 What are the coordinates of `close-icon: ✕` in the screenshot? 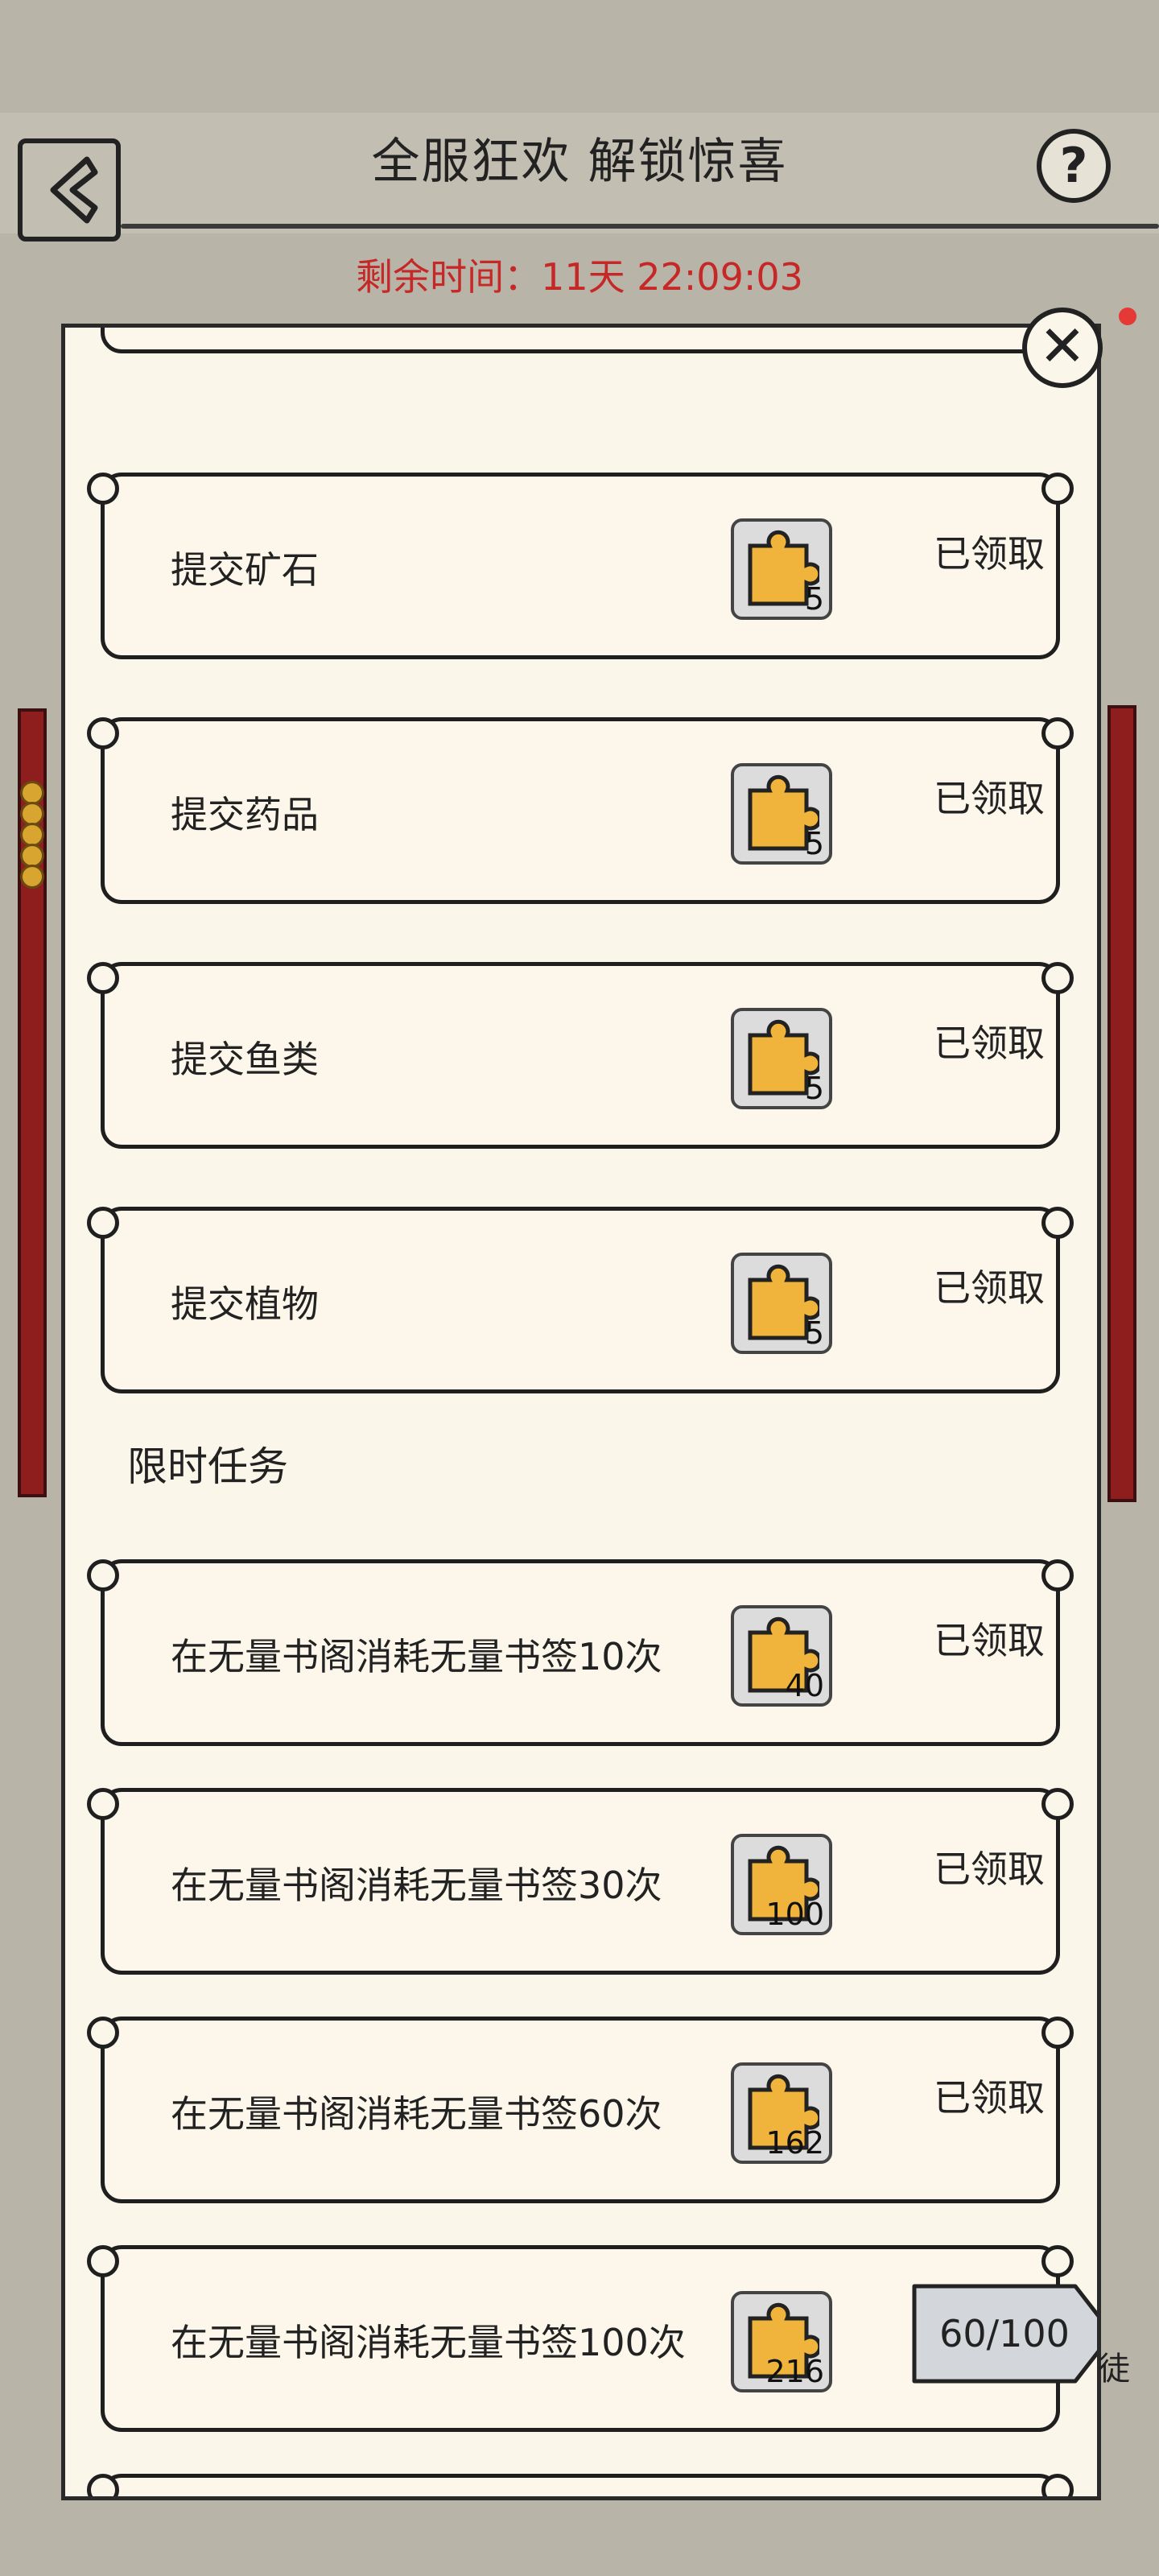 It's located at (1062, 346).